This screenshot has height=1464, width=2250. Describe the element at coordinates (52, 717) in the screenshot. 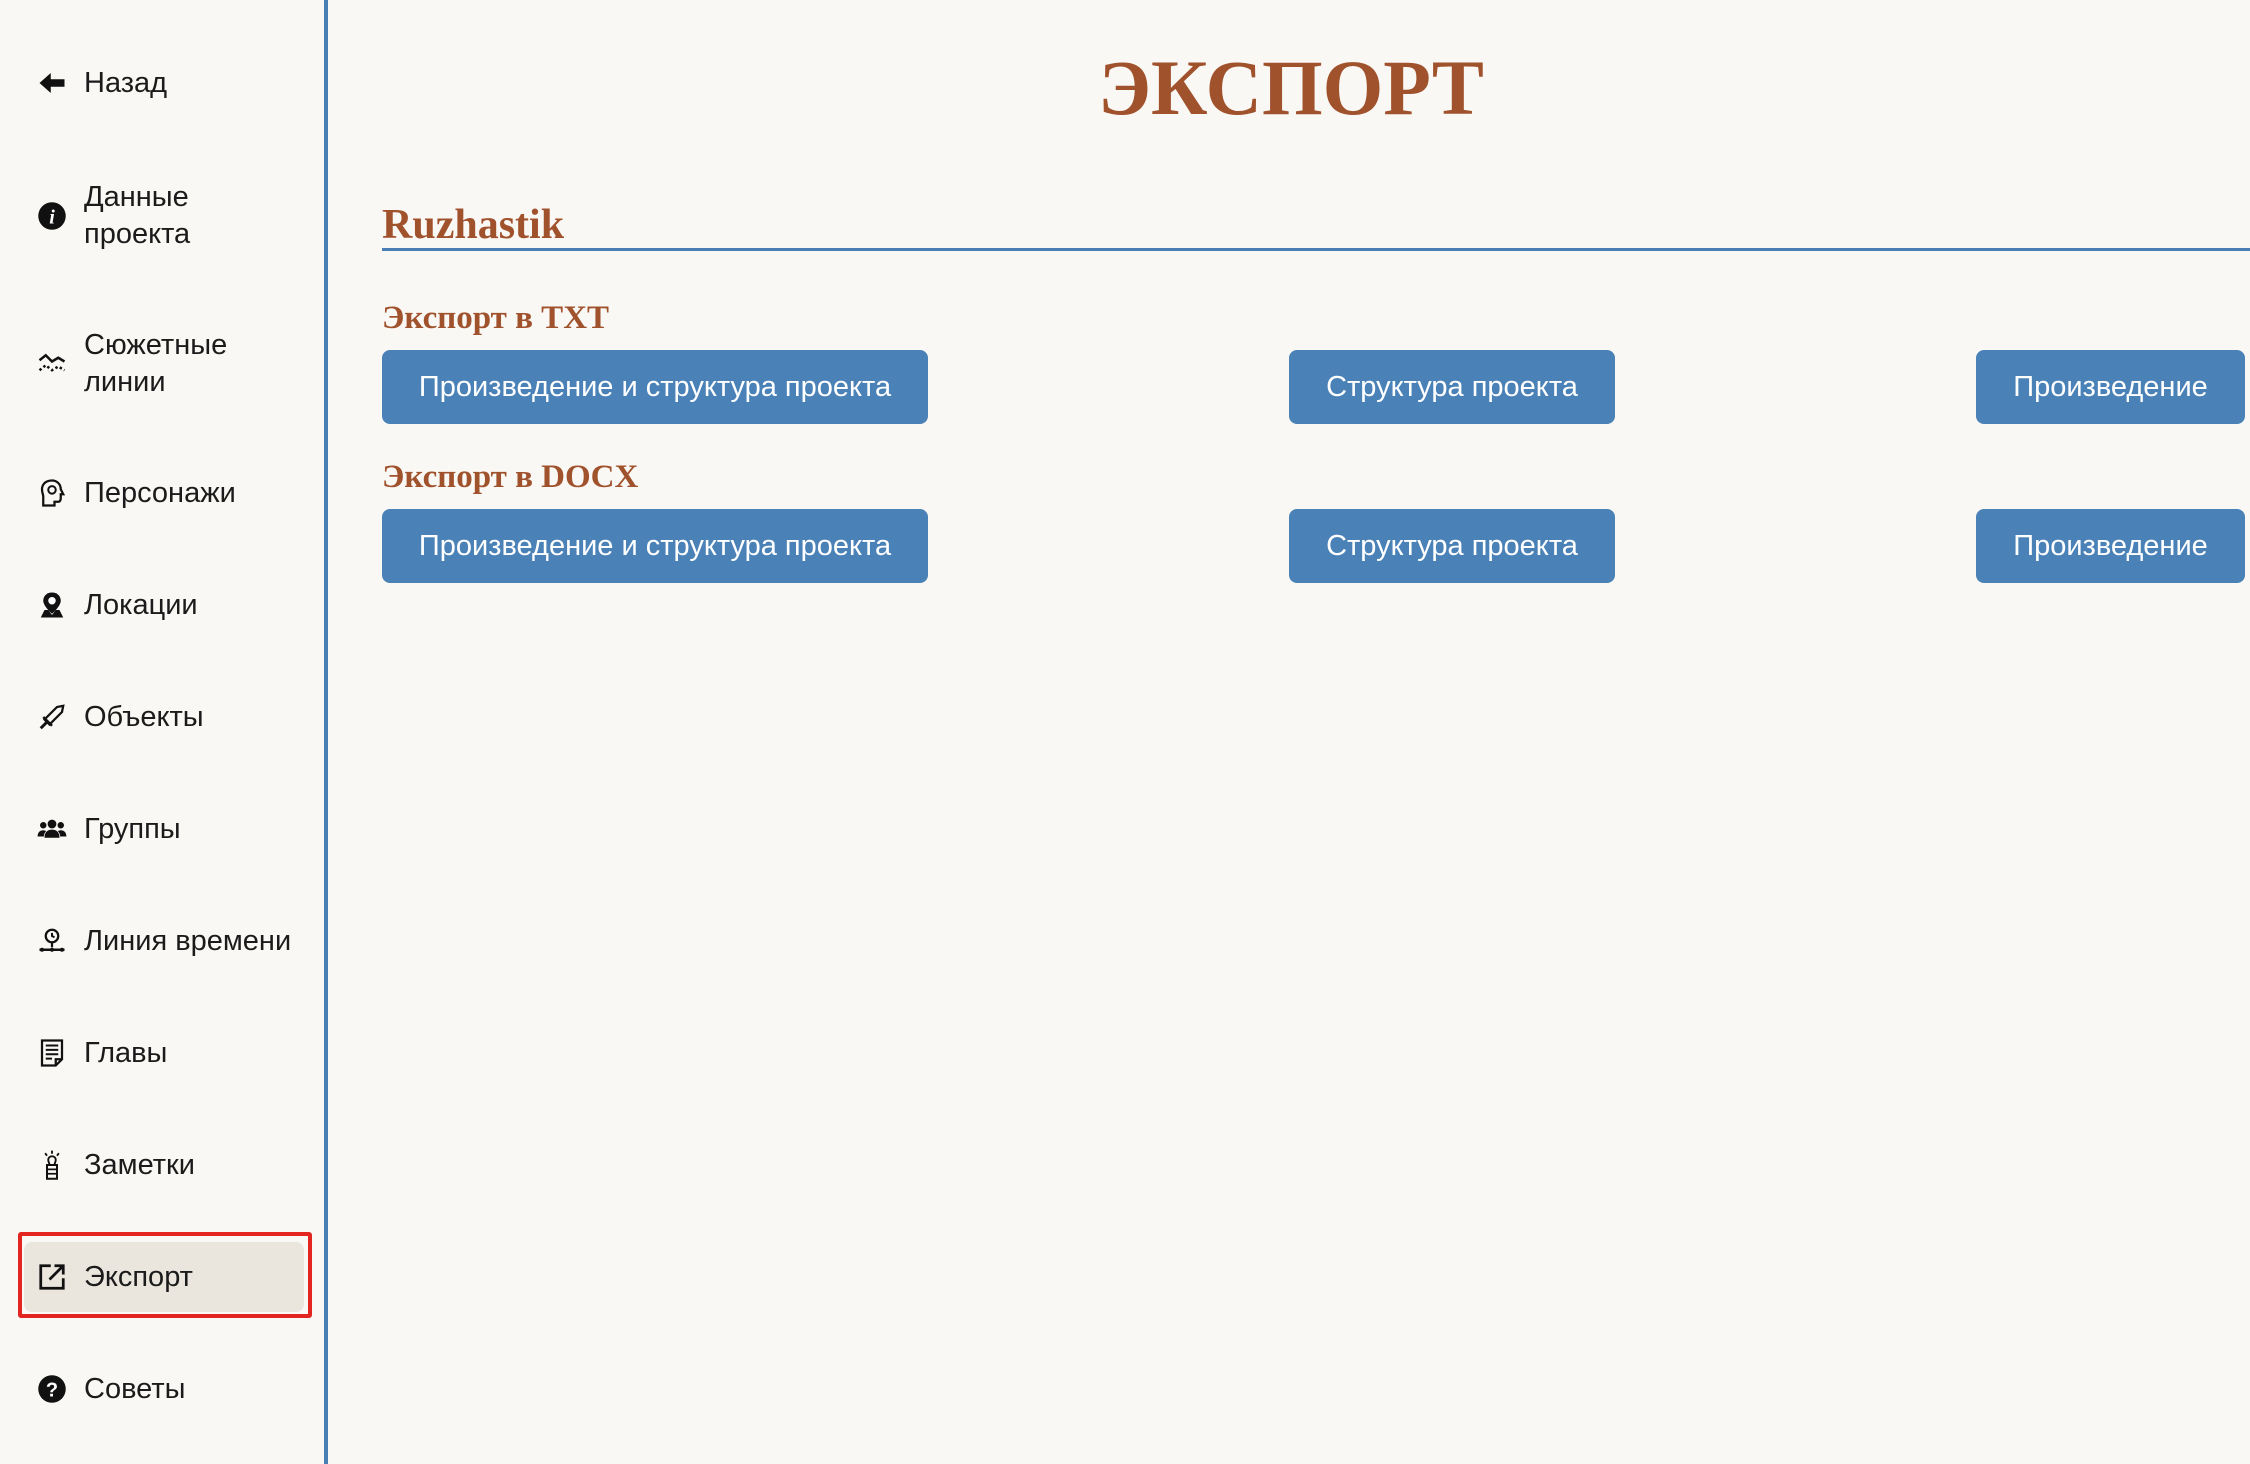

I see `sword-icon` at that location.